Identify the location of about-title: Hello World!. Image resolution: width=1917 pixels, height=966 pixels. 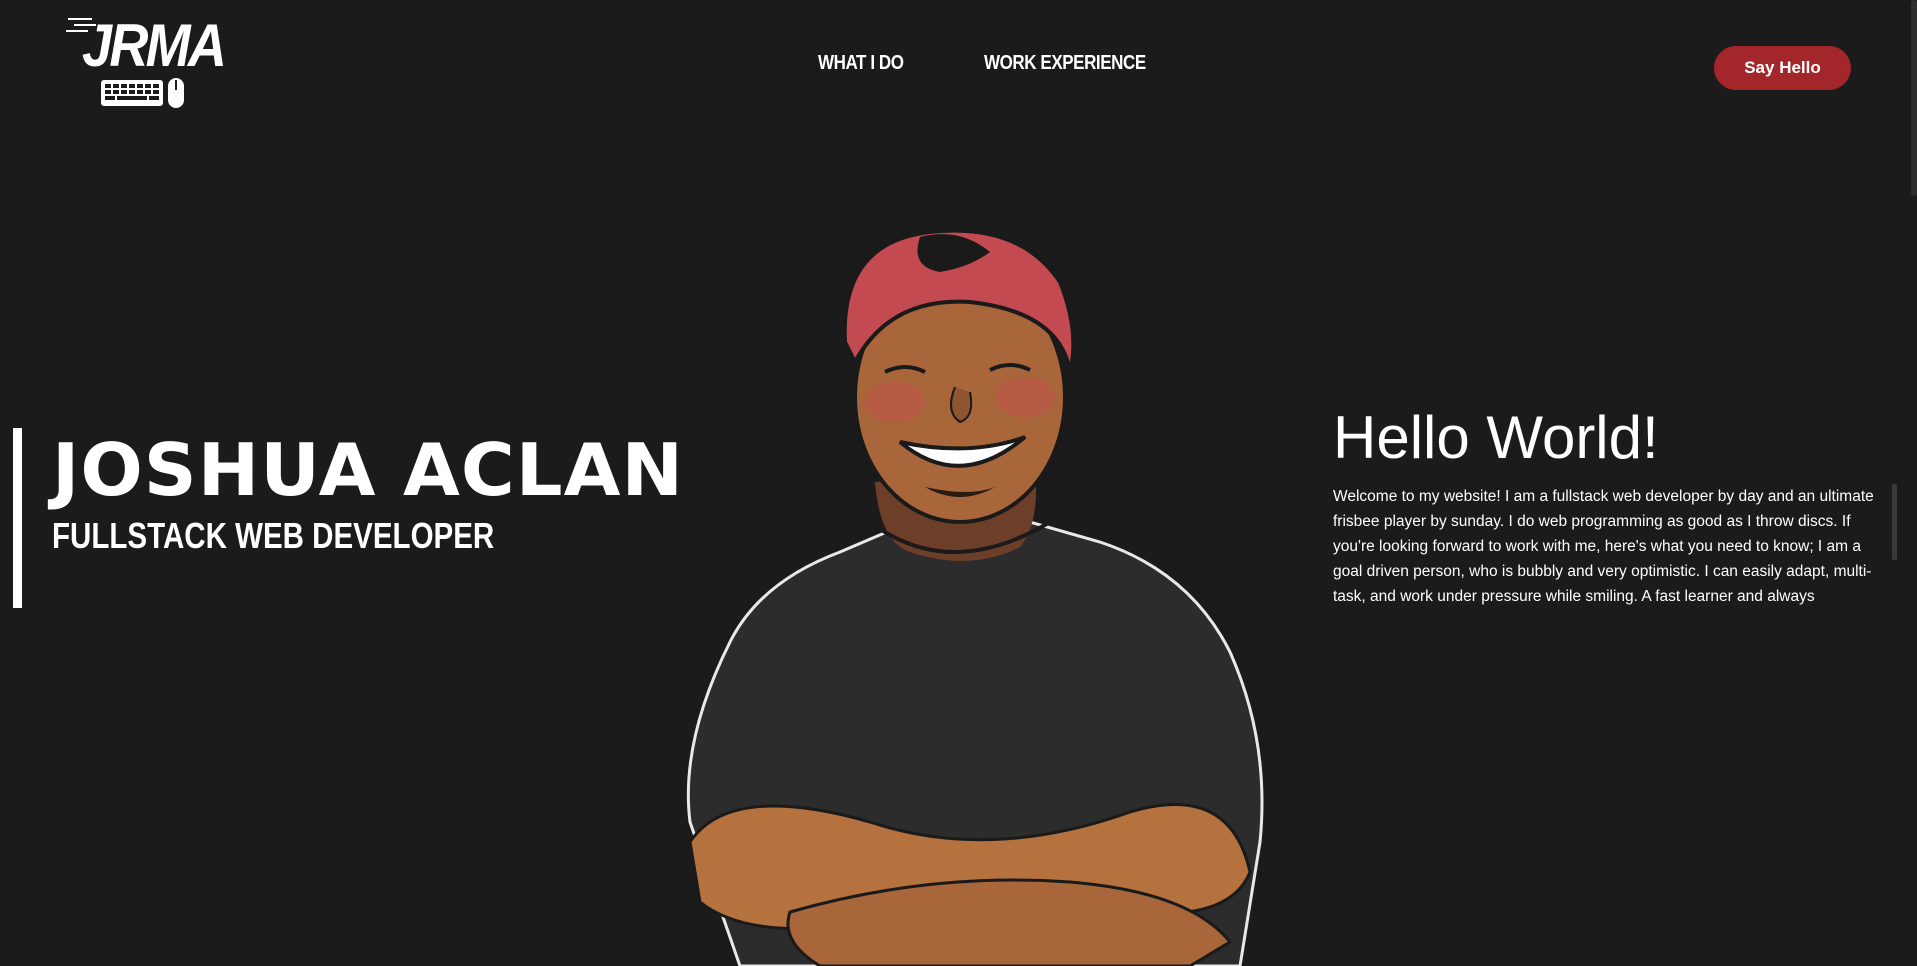
(1496, 437).